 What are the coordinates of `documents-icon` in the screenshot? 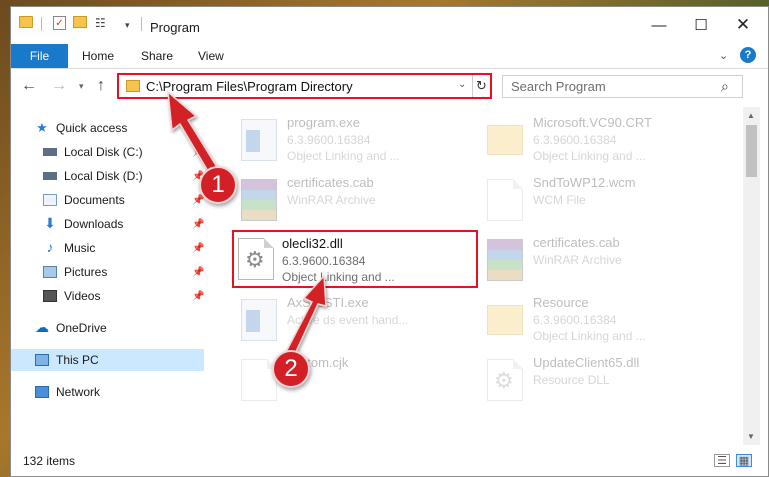 It's located at (50, 200).